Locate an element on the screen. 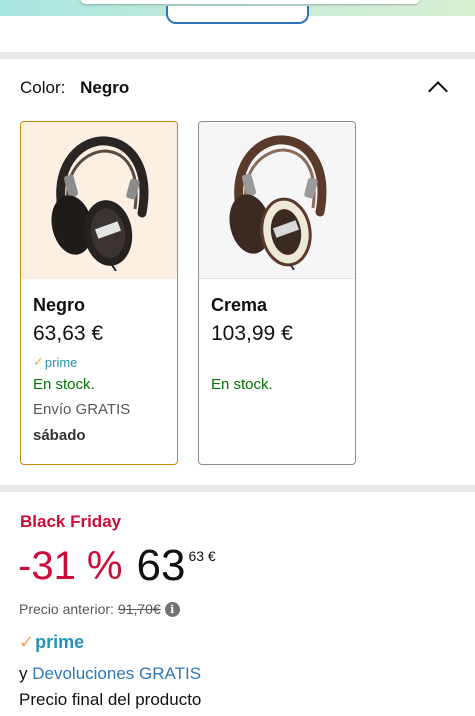 This screenshot has height=716, width=475. headphones-cream-image is located at coordinates (278, 202).